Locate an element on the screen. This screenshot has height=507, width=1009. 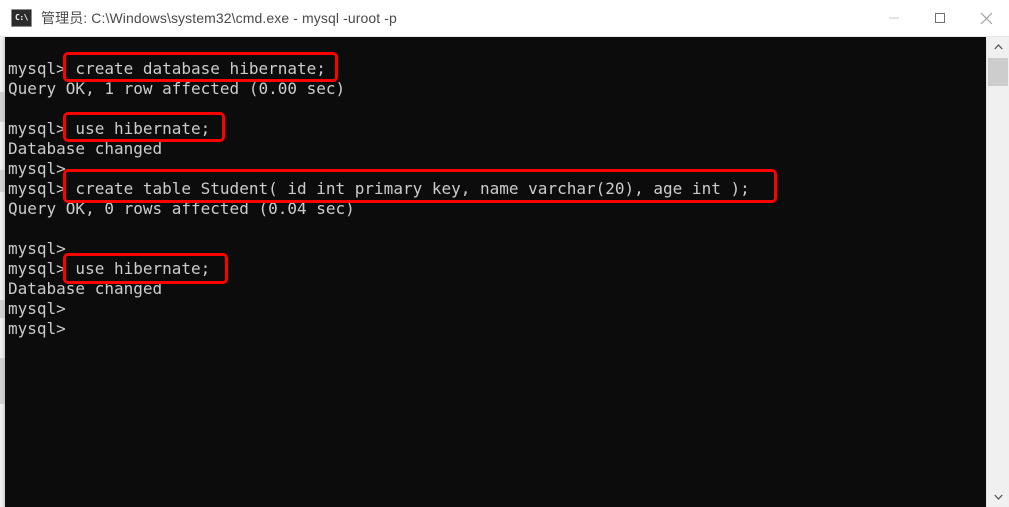
vertical-scrollbar is located at coordinates (997, 272).